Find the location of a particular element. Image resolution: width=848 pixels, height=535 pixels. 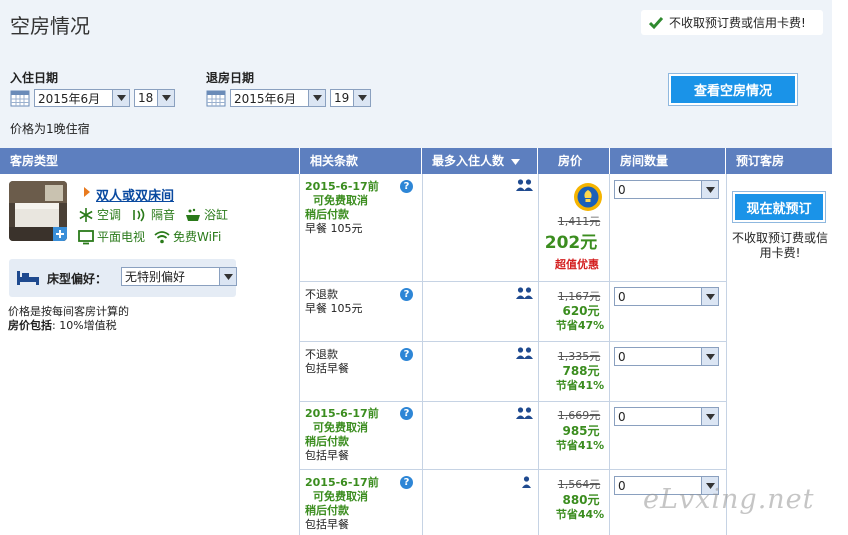

header-max-occupancy: 最多入住人数 is located at coordinates (480, 161).